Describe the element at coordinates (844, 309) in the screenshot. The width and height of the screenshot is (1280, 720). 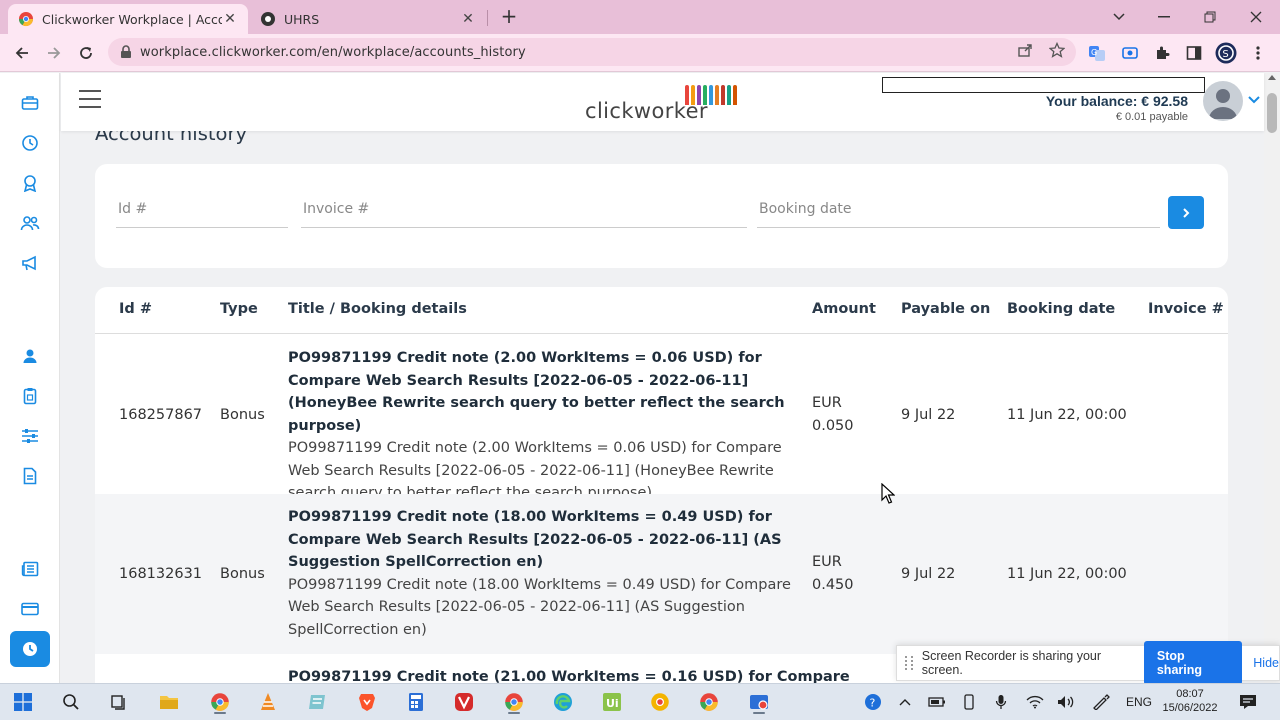
I see `column-header-amount: Amount` at that location.